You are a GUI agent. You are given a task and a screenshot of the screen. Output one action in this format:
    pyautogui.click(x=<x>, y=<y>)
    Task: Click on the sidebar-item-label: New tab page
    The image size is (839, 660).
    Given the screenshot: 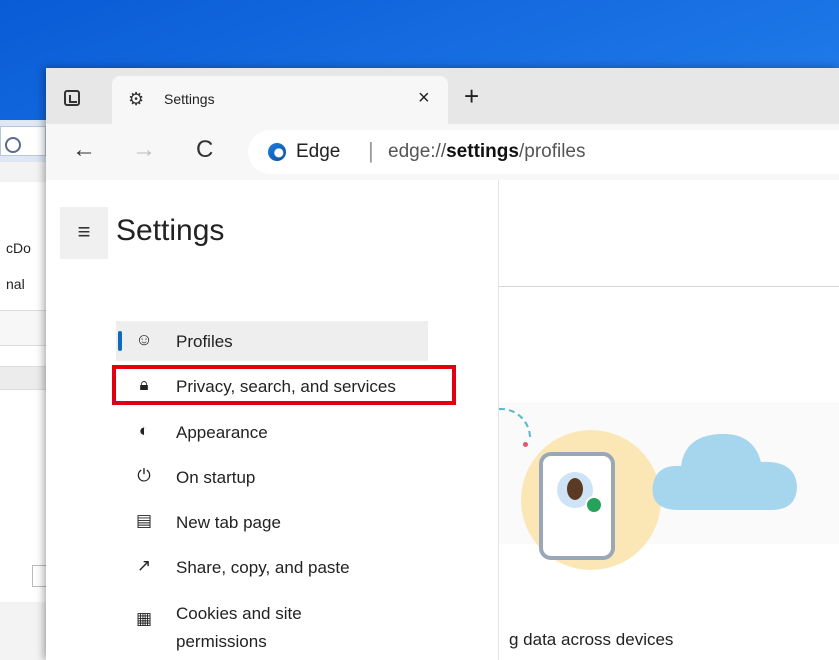 What is the action you would take?
    pyautogui.click(x=228, y=522)
    